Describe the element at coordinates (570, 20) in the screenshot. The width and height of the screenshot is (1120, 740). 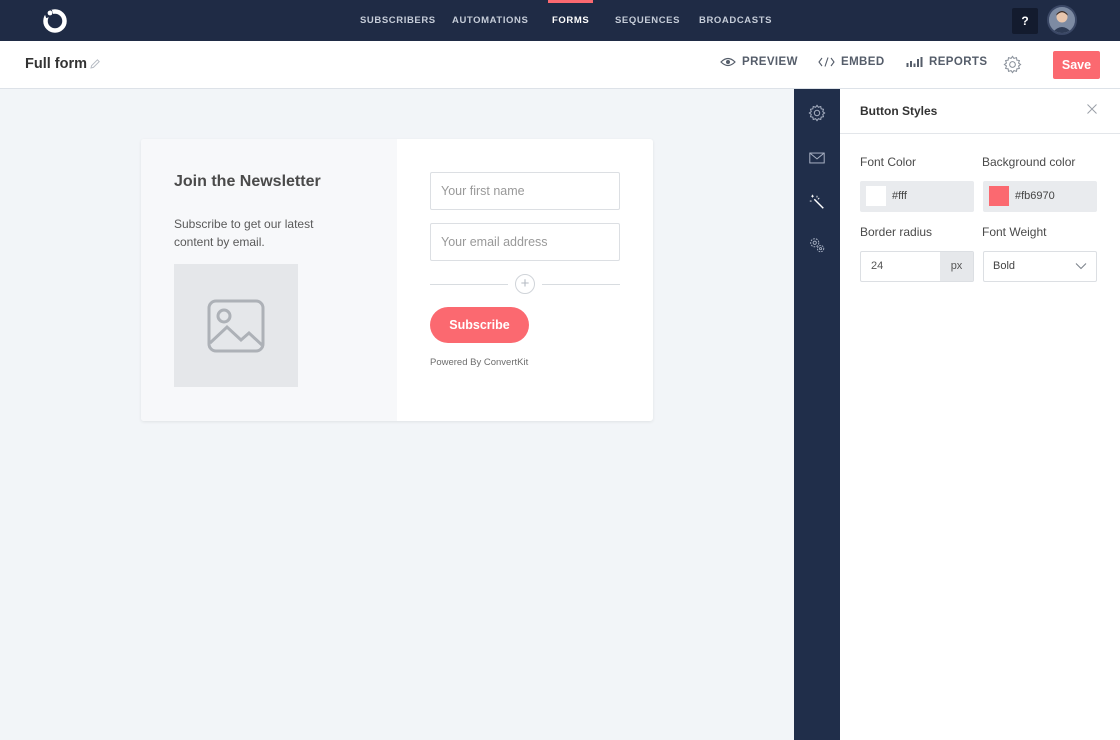
I see `nav-link-forms: FORMS` at that location.